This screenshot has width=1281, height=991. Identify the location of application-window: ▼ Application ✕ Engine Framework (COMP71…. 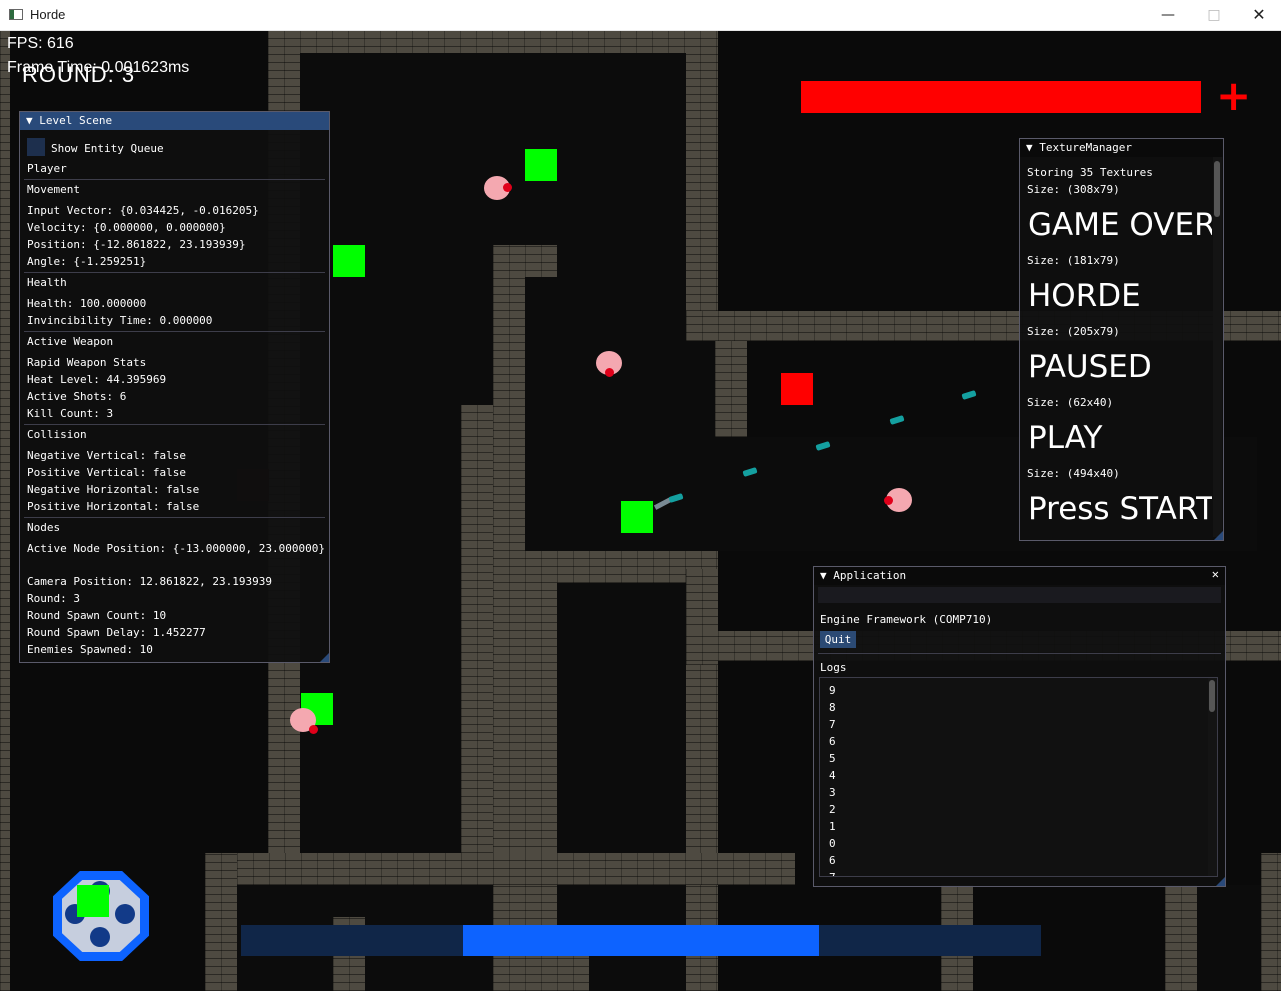
(1019, 726).